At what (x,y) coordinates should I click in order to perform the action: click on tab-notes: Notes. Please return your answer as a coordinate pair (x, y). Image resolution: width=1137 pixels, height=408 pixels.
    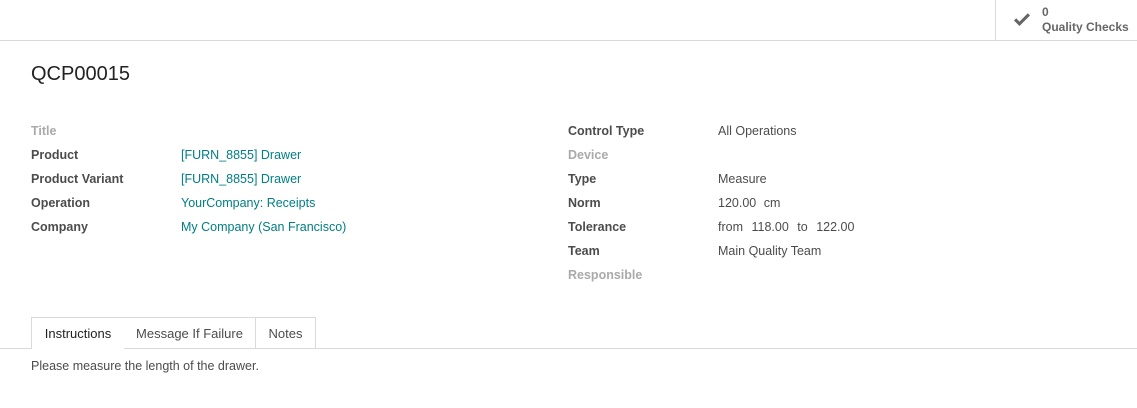
    Looking at the image, I should click on (286, 332).